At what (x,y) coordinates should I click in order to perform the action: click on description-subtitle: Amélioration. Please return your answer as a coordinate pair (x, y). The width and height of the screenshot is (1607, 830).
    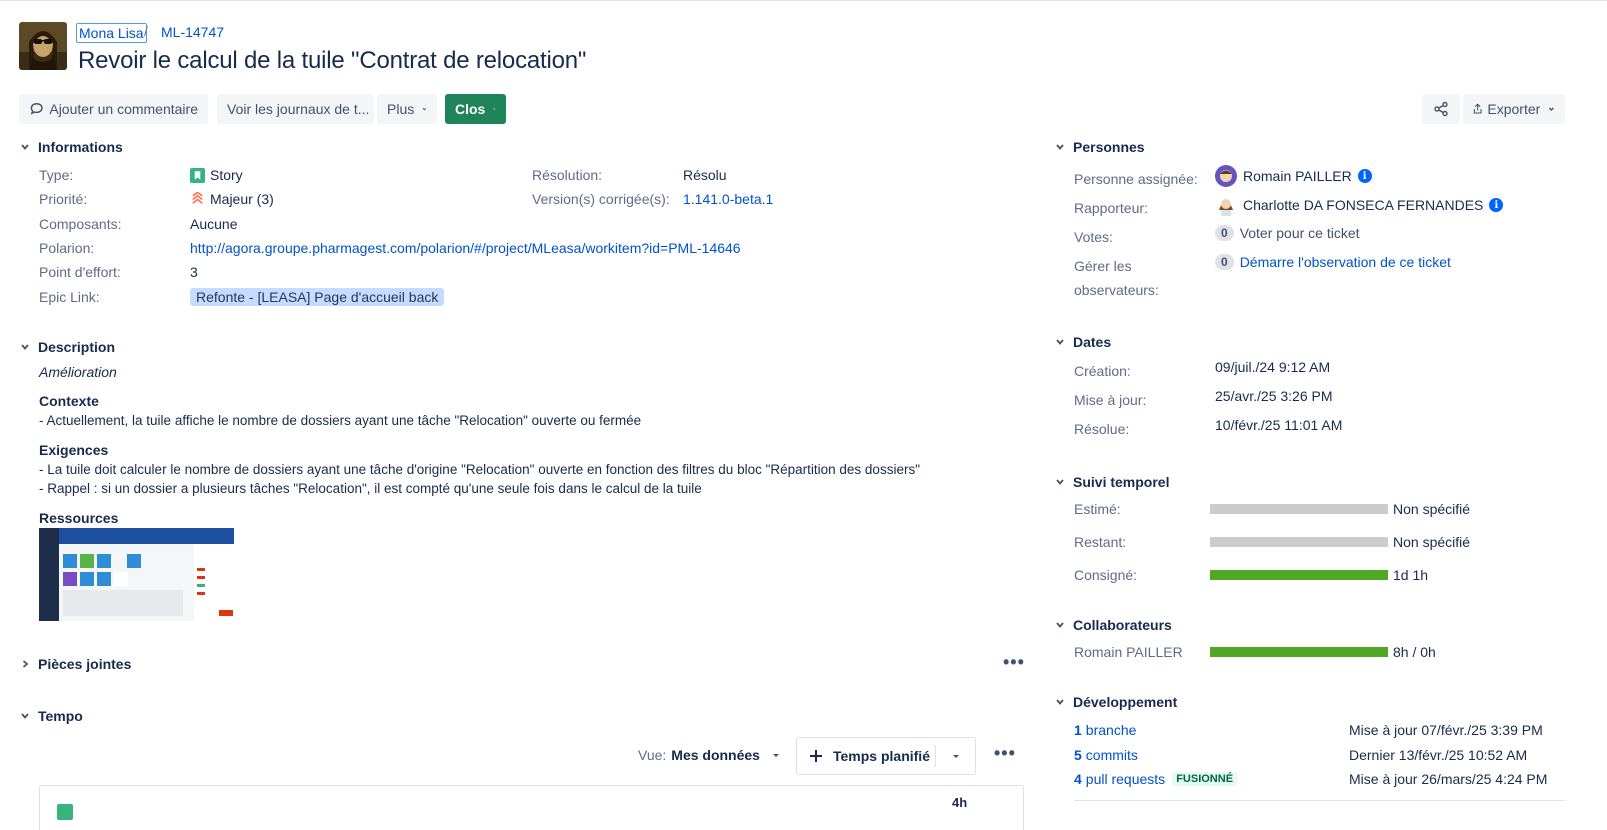
    Looking at the image, I should click on (78, 372).